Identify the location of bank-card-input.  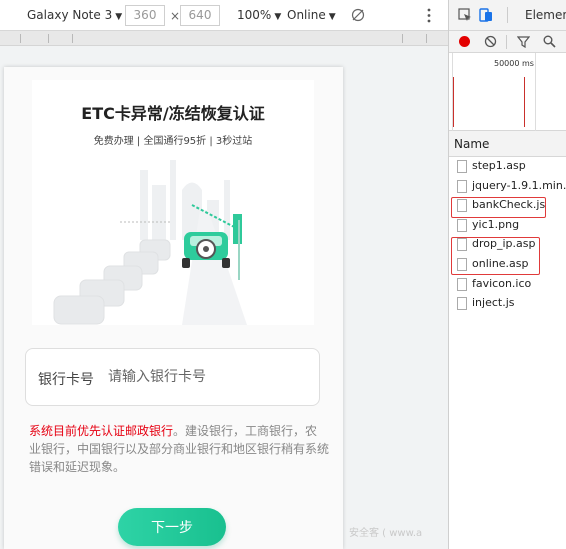
(208, 377).